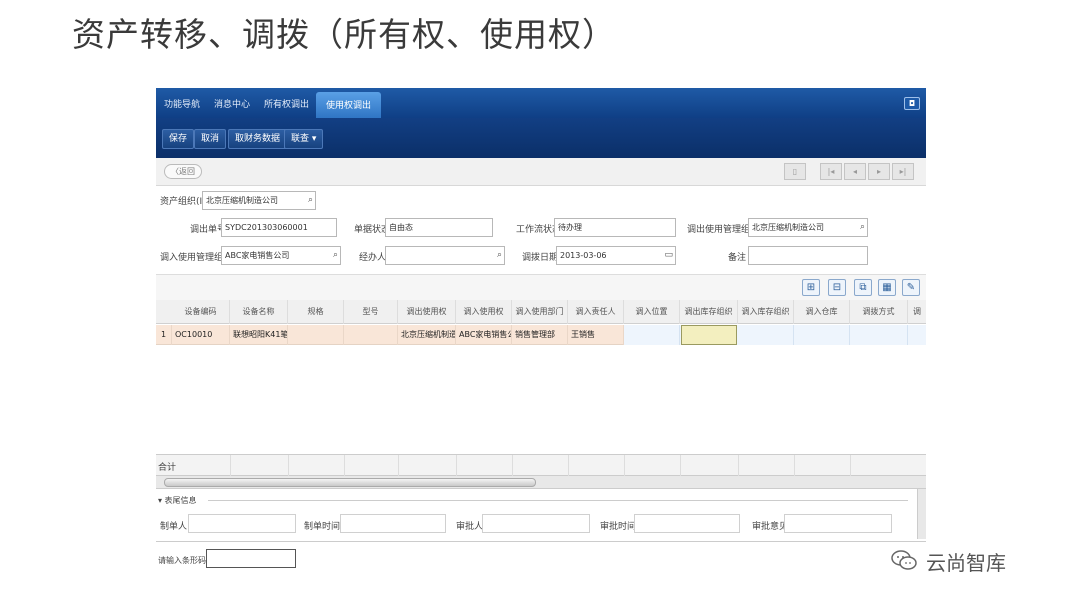 Image resolution: width=1080 pixels, height=608 pixels. Describe the element at coordinates (393, 523) in the screenshot. I see `create-time-field` at that location.